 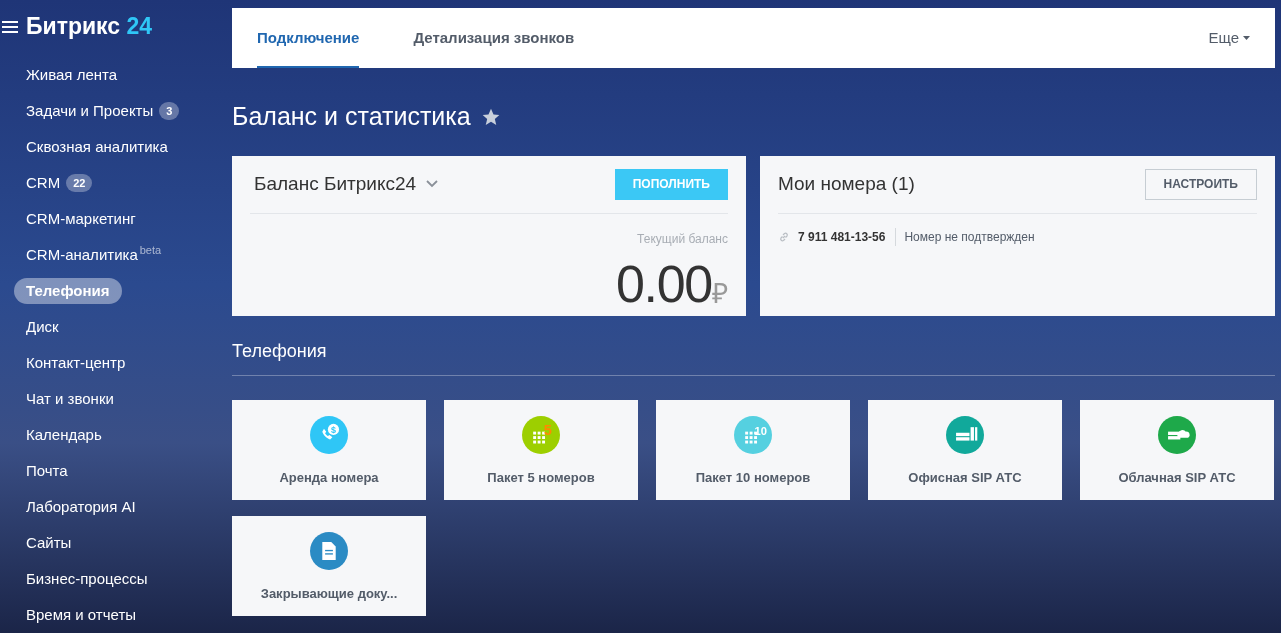 What do you see at coordinates (329, 434) in the screenshot?
I see `rent-icon: $` at bounding box center [329, 434].